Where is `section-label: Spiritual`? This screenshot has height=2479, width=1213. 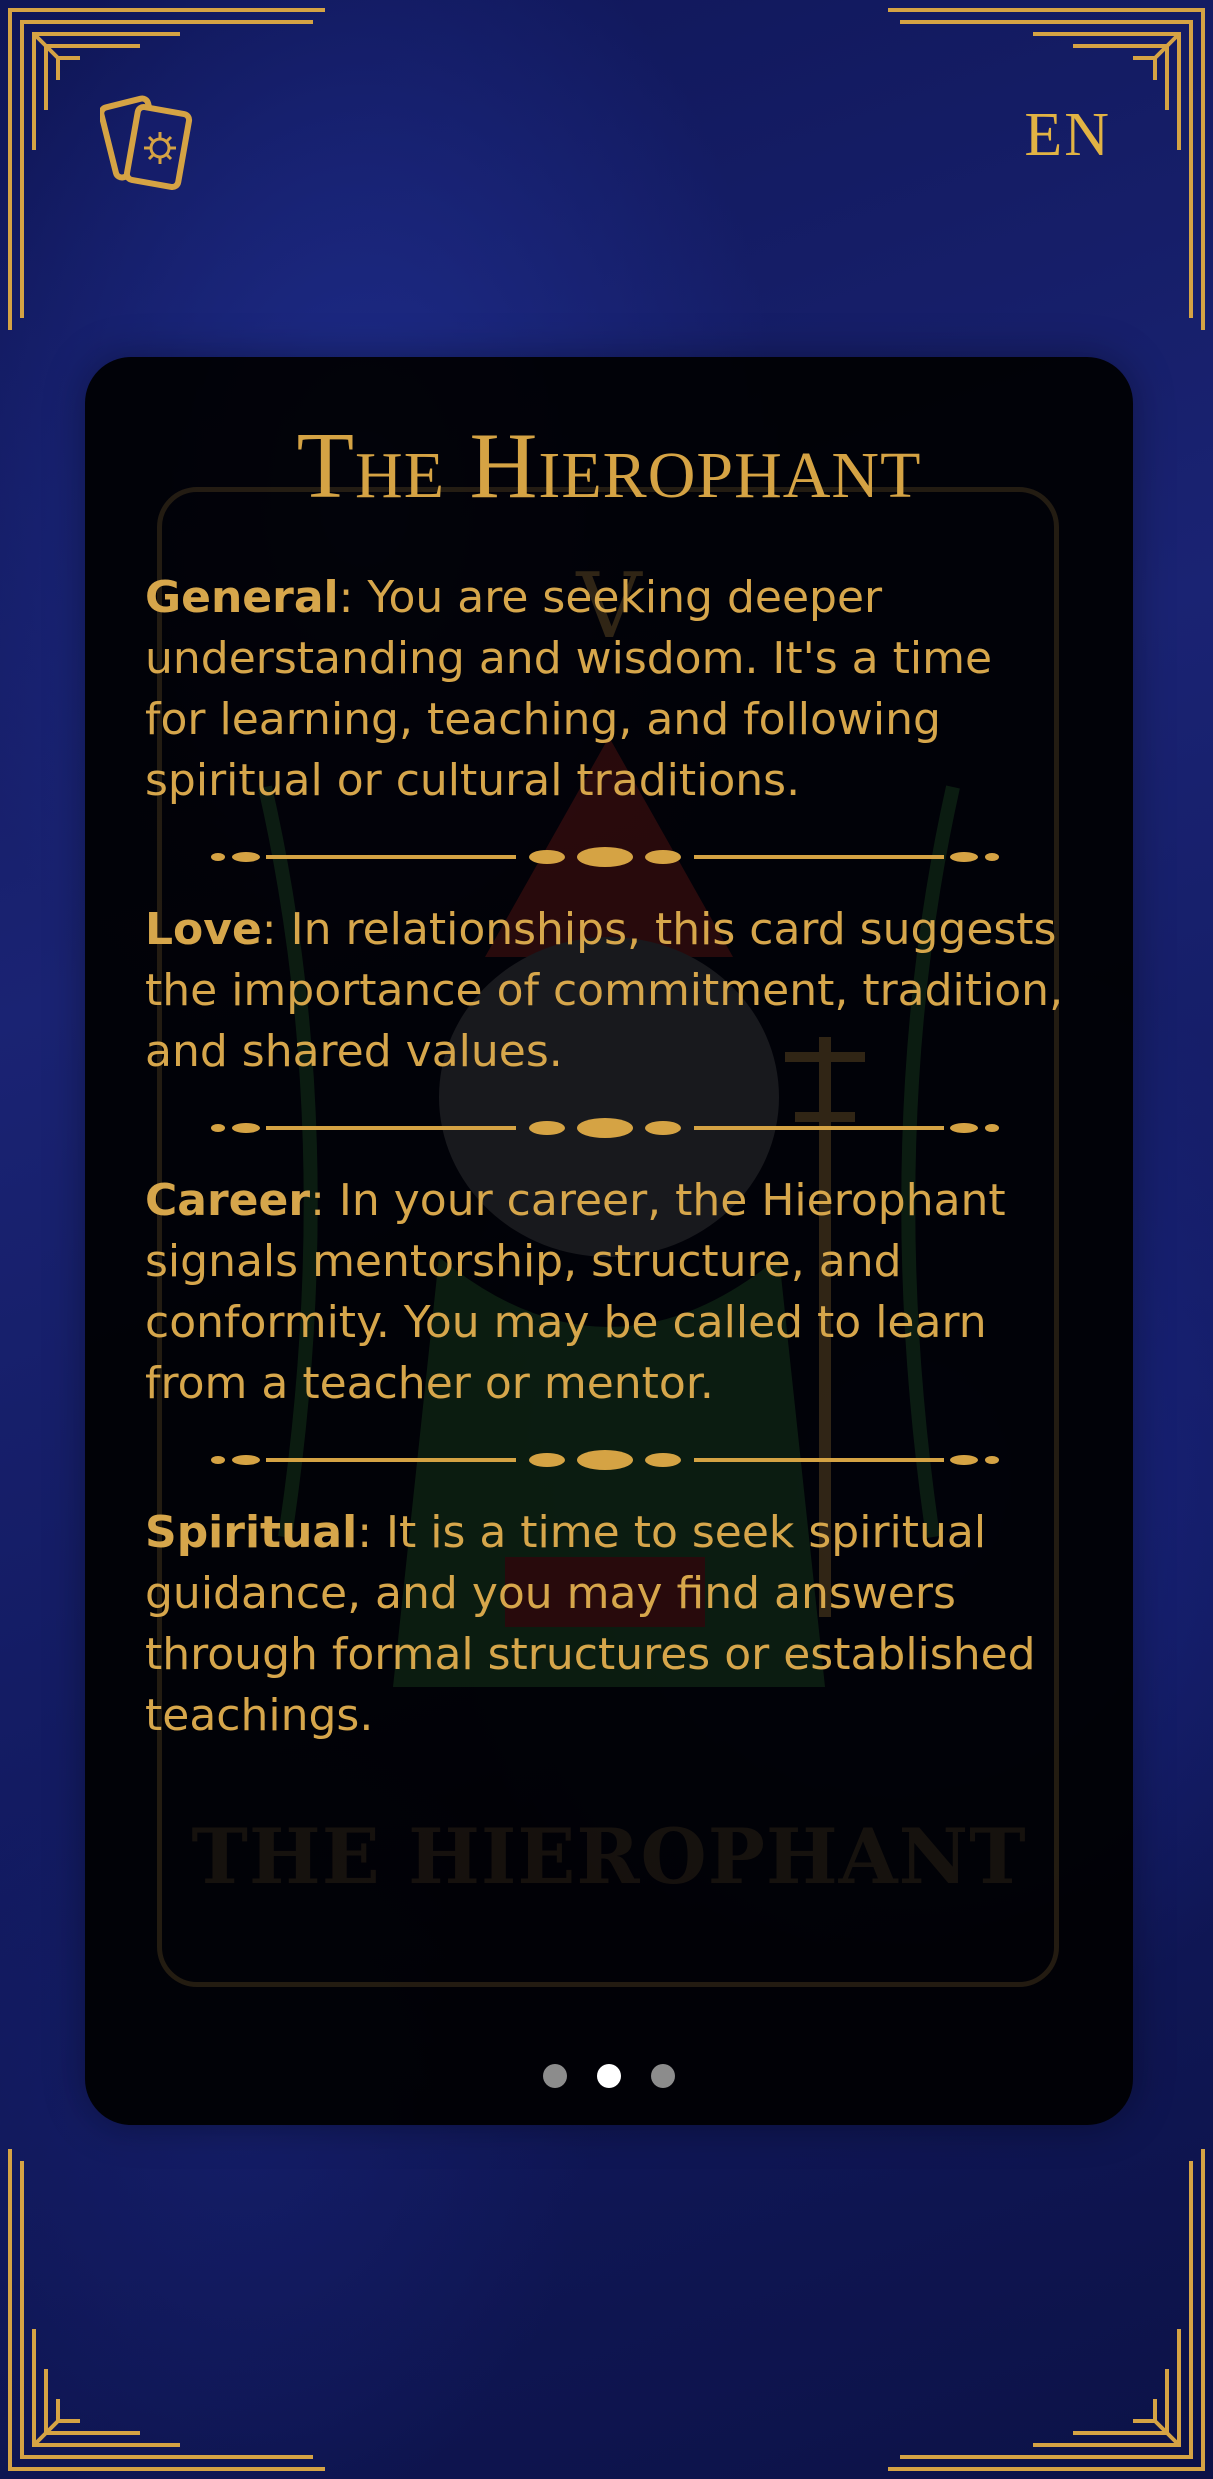
section-label: Spiritual is located at coordinates (251, 1532).